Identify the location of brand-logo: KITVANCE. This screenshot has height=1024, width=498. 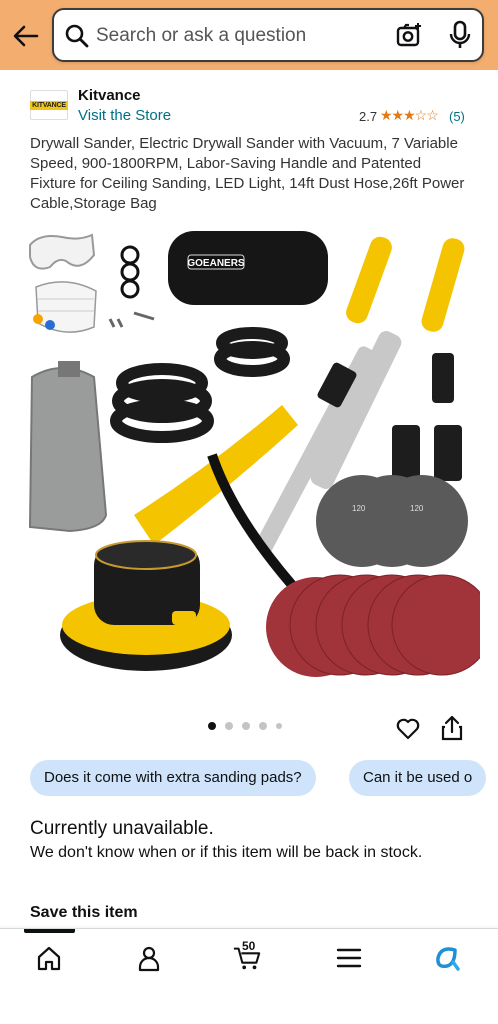
(49, 105).